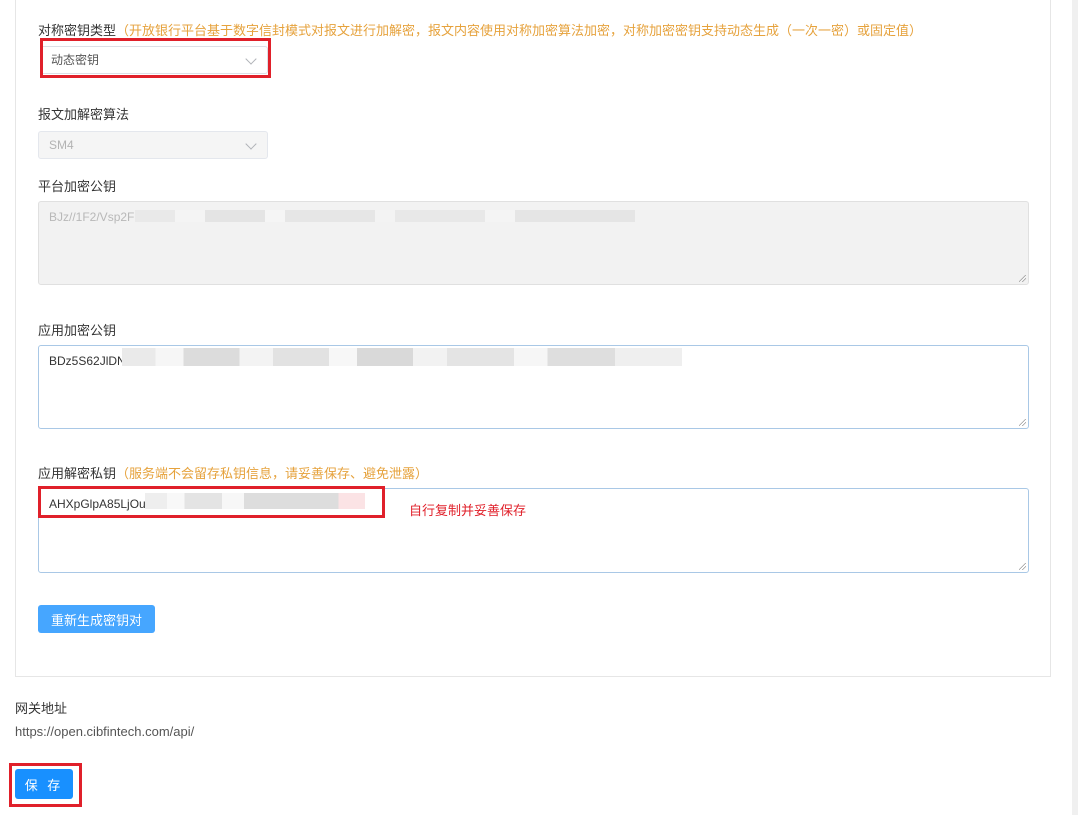 The width and height of the screenshot is (1078, 815). I want to click on highlight-box-private-key, so click(211, 502).